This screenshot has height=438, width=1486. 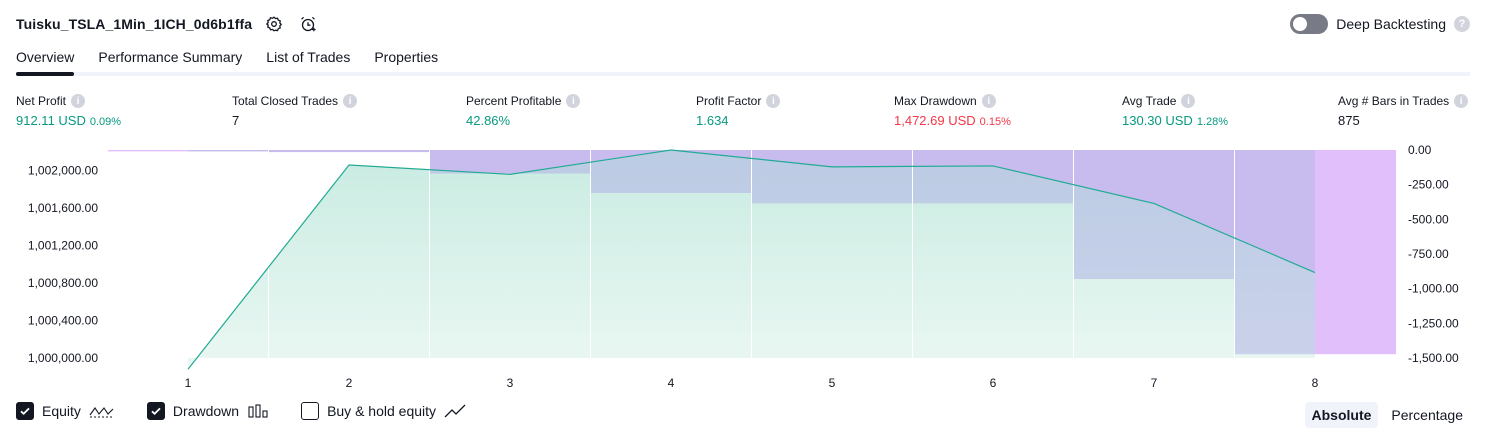 I want to click on x-axis-tick-label: 6, so click(x=993, y=383).